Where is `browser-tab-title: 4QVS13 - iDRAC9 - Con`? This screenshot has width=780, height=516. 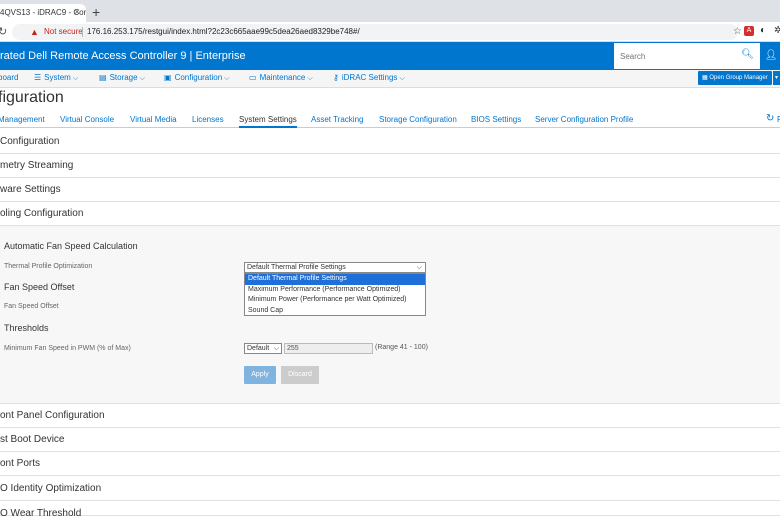 browser-tab-title: 4QVS13 - iDRAC9 - Con is located at coordinates (43, 12).